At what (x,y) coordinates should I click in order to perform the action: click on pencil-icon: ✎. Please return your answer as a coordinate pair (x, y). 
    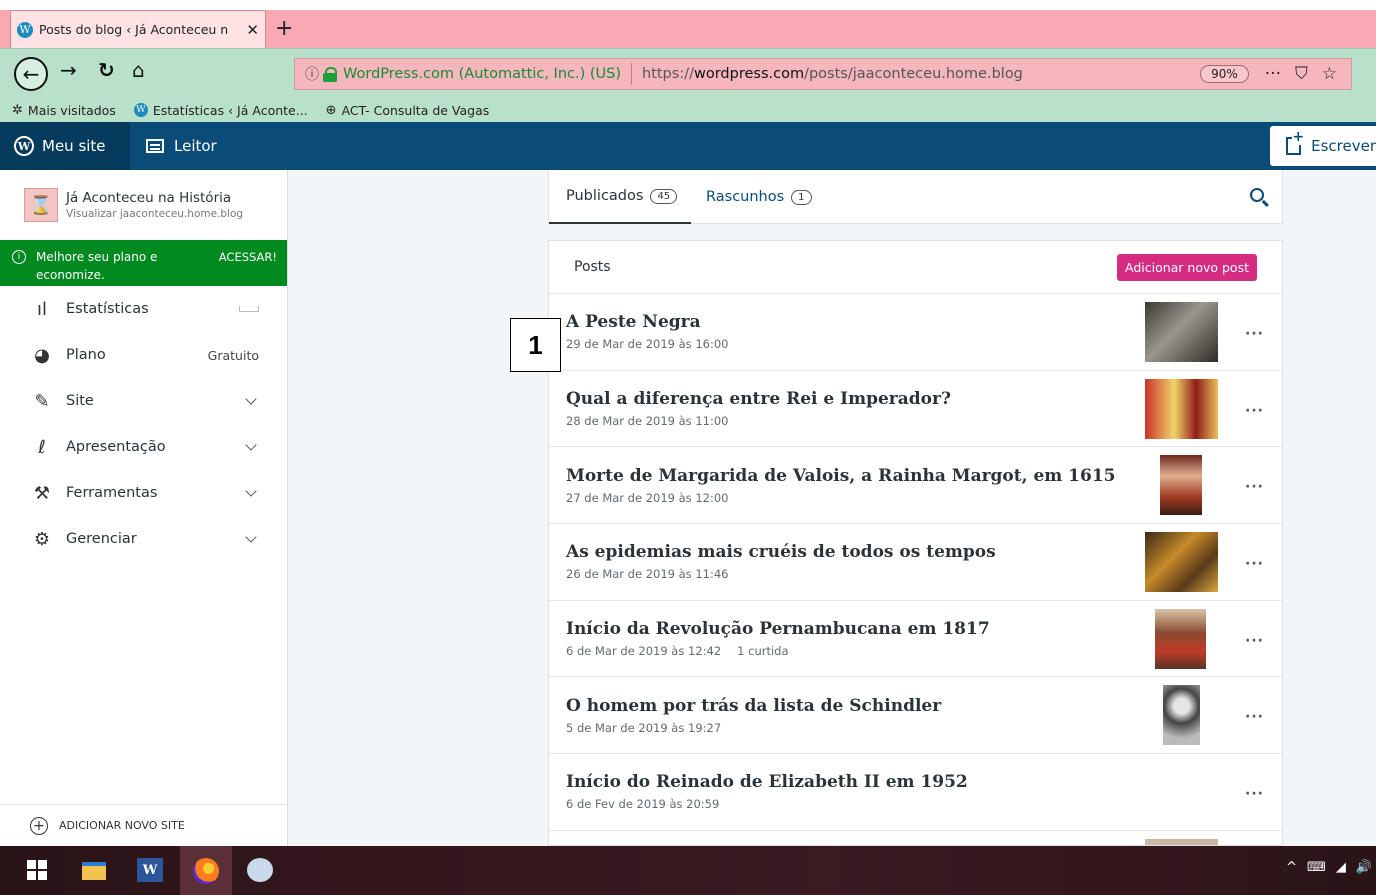
    Looking at the image, I should click on (42, 401).